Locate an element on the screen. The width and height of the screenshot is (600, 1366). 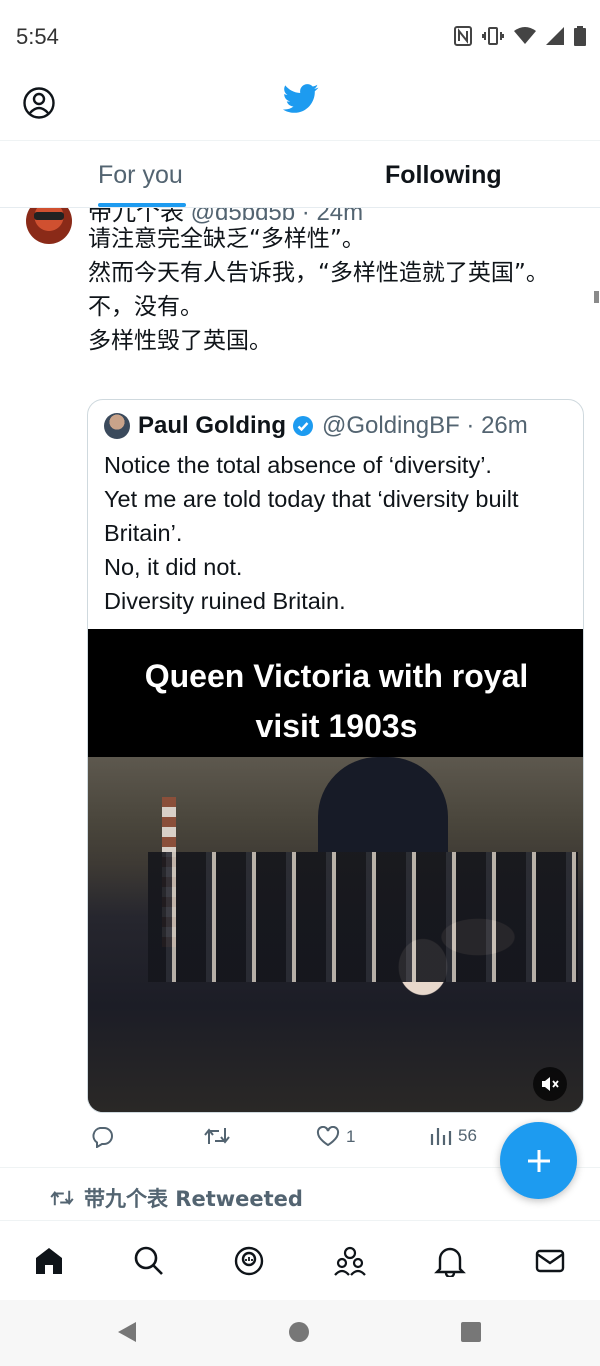
communities-icon is located at coordinates (350, 1261).